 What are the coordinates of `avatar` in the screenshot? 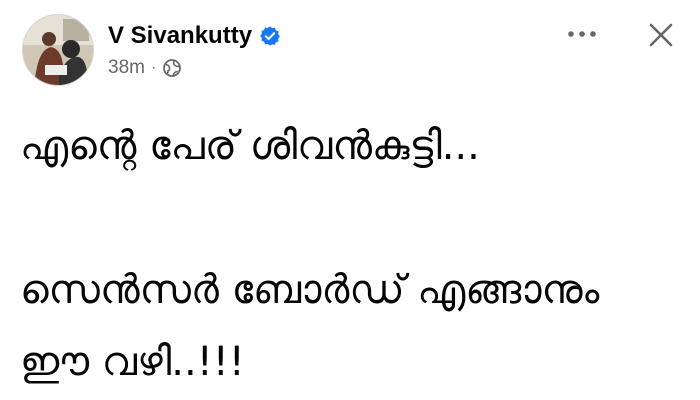 It's located at (58, 50).